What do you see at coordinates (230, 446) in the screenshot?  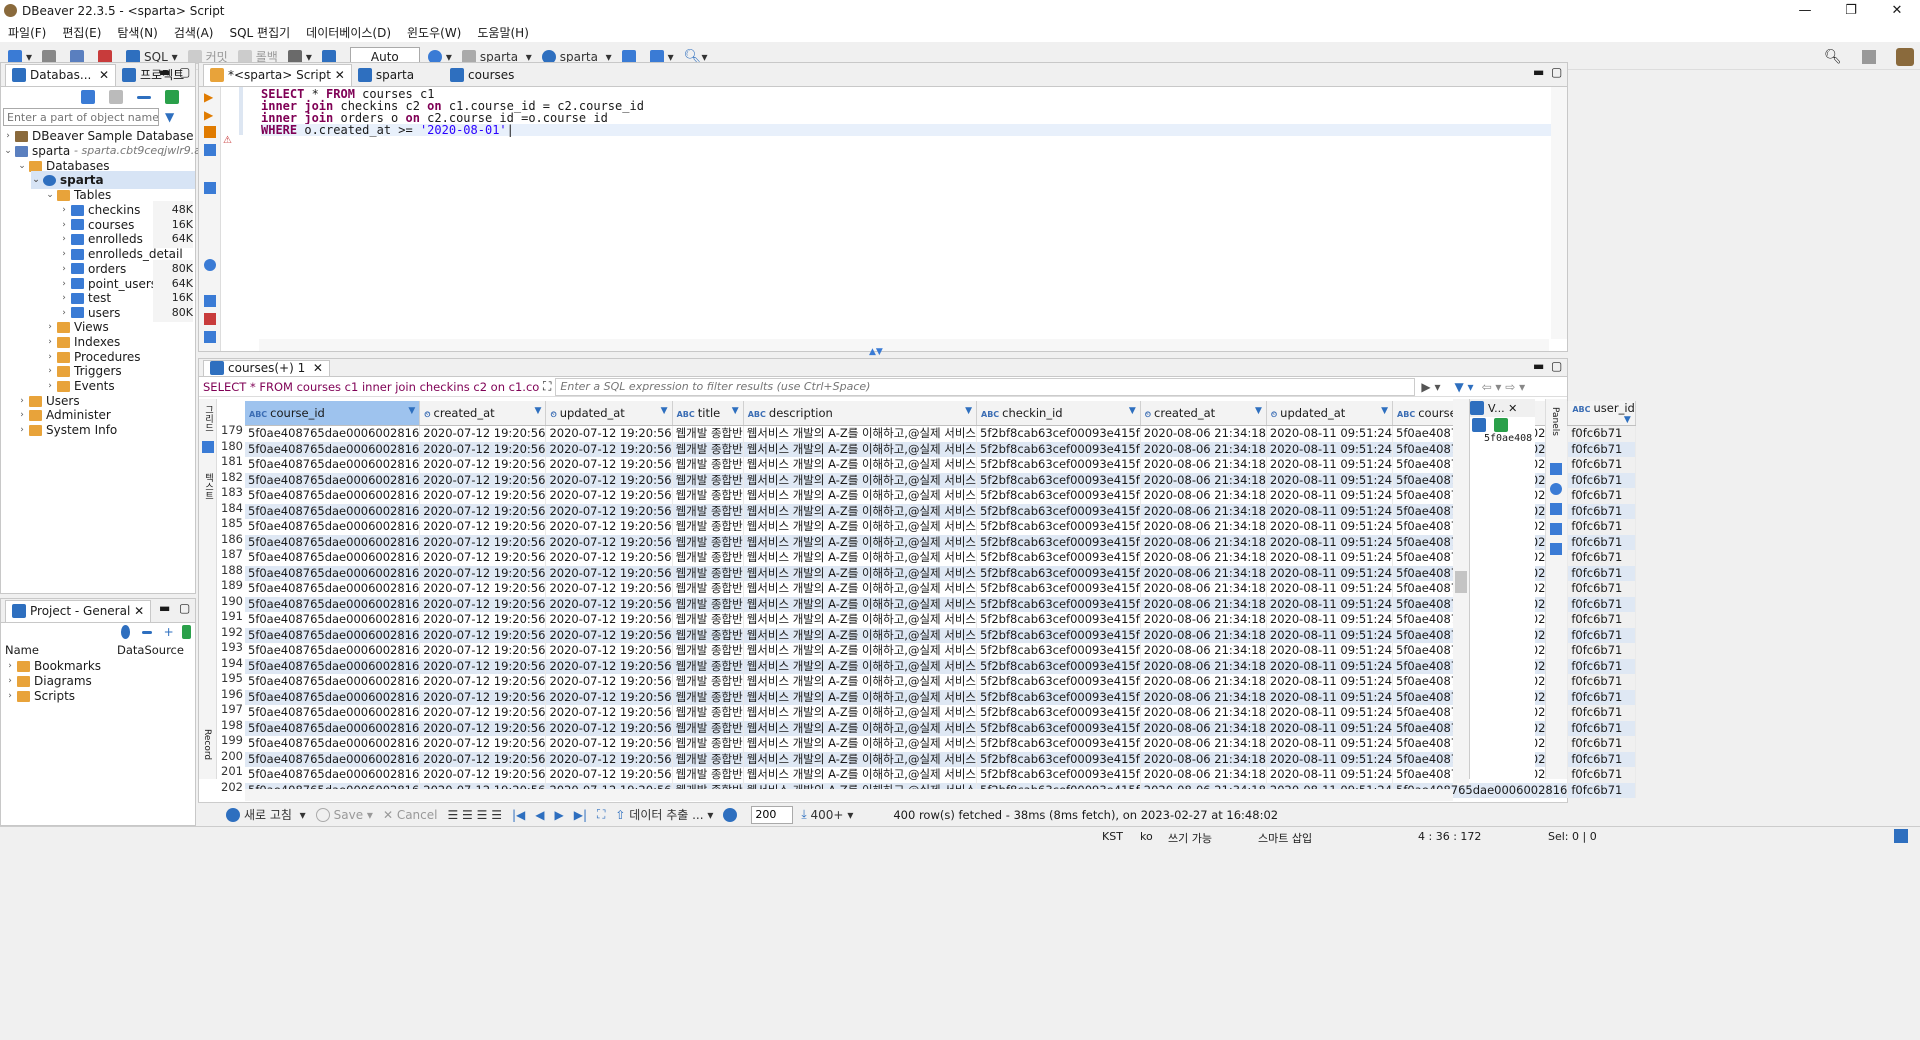 I see `row-number: 180` at bounding box center [230, 446].